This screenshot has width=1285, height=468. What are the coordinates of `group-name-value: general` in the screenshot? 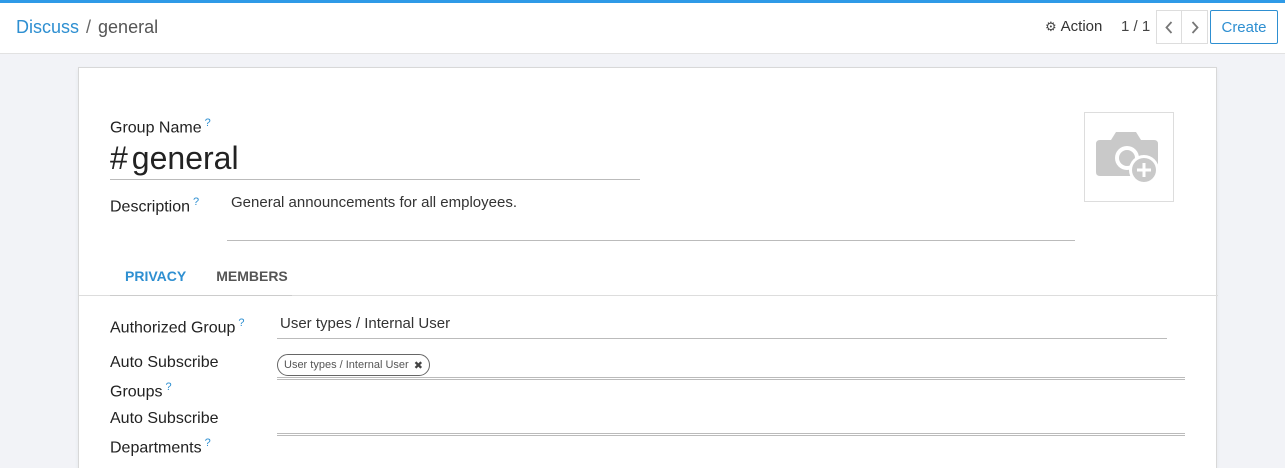 It's located at (185, 158).